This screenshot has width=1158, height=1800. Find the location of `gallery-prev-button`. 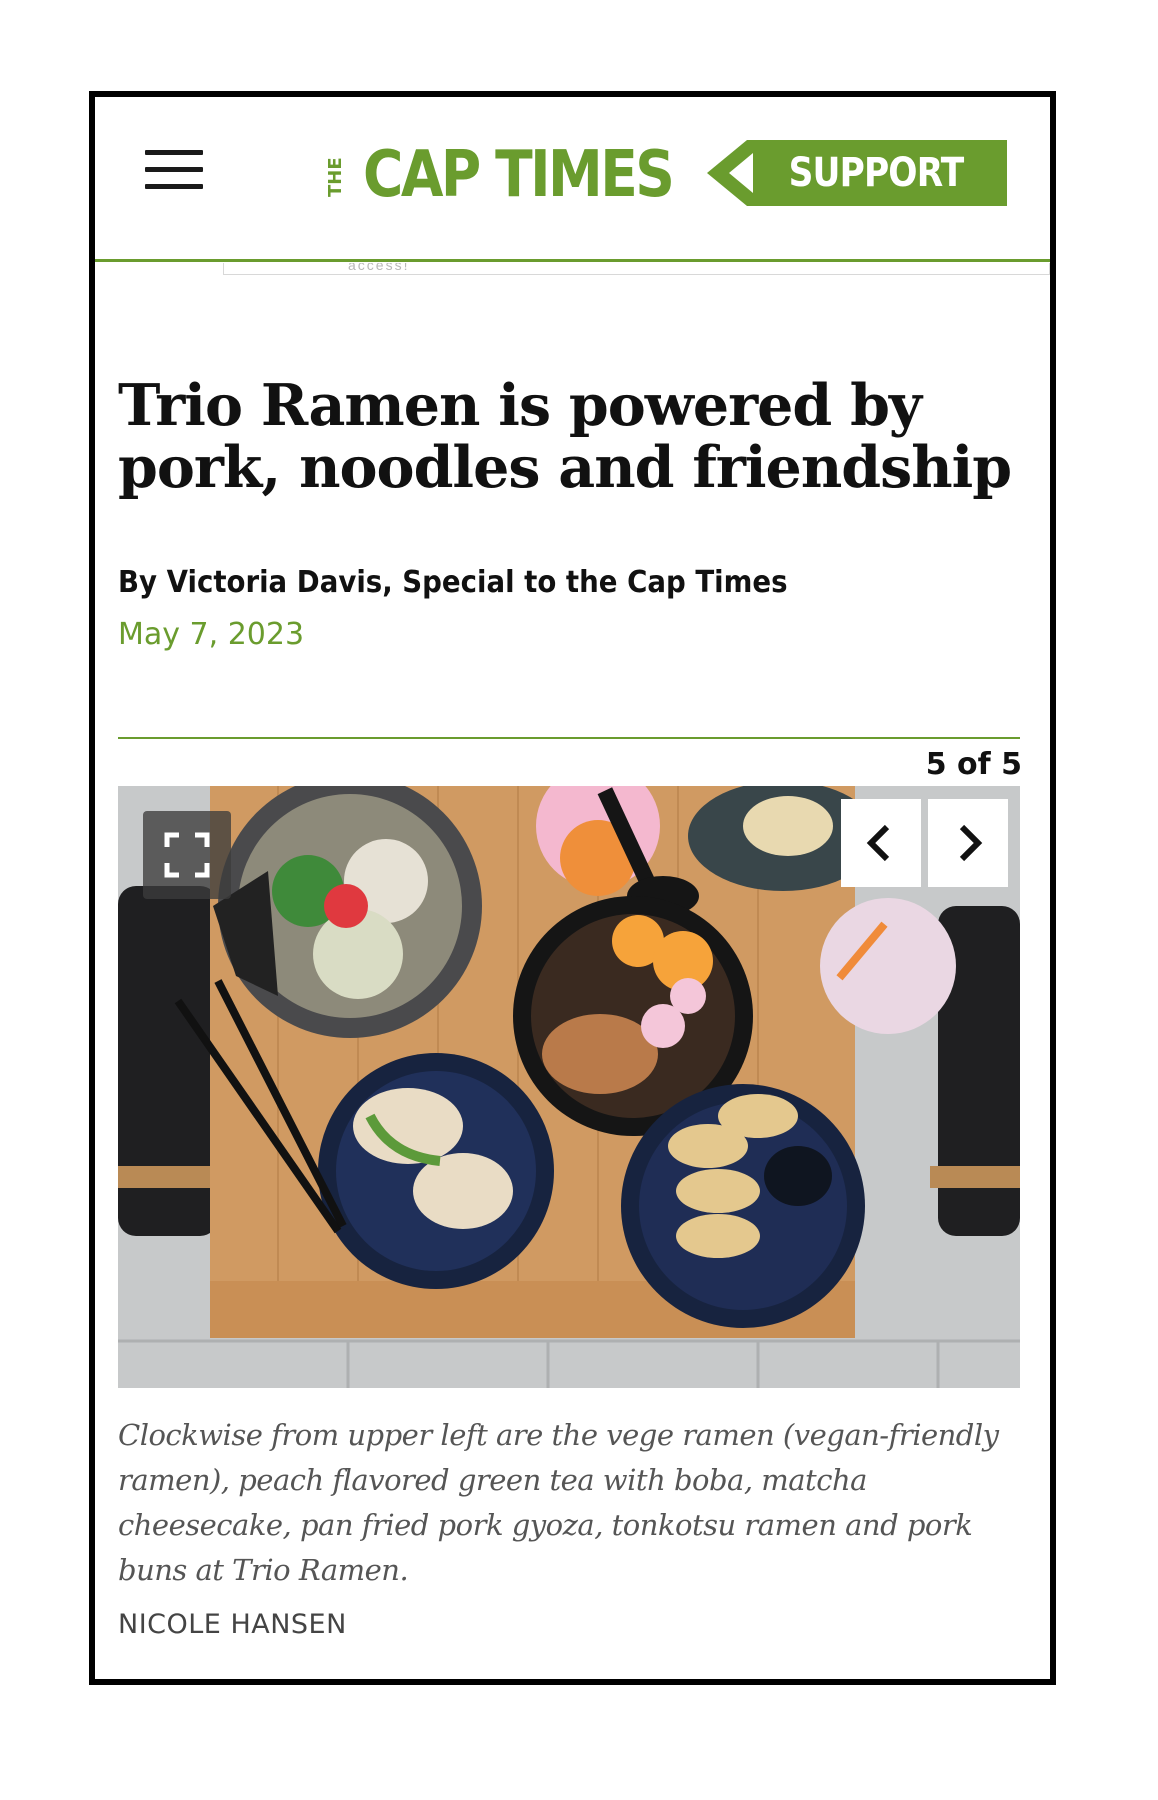

gallery-prev-button is located at coordinates (881, 843).